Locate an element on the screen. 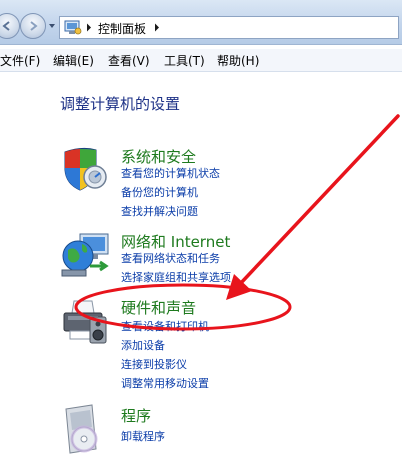  link-view-computer-status: 查看您的计算机状态 is located at coordinates (170, 173).